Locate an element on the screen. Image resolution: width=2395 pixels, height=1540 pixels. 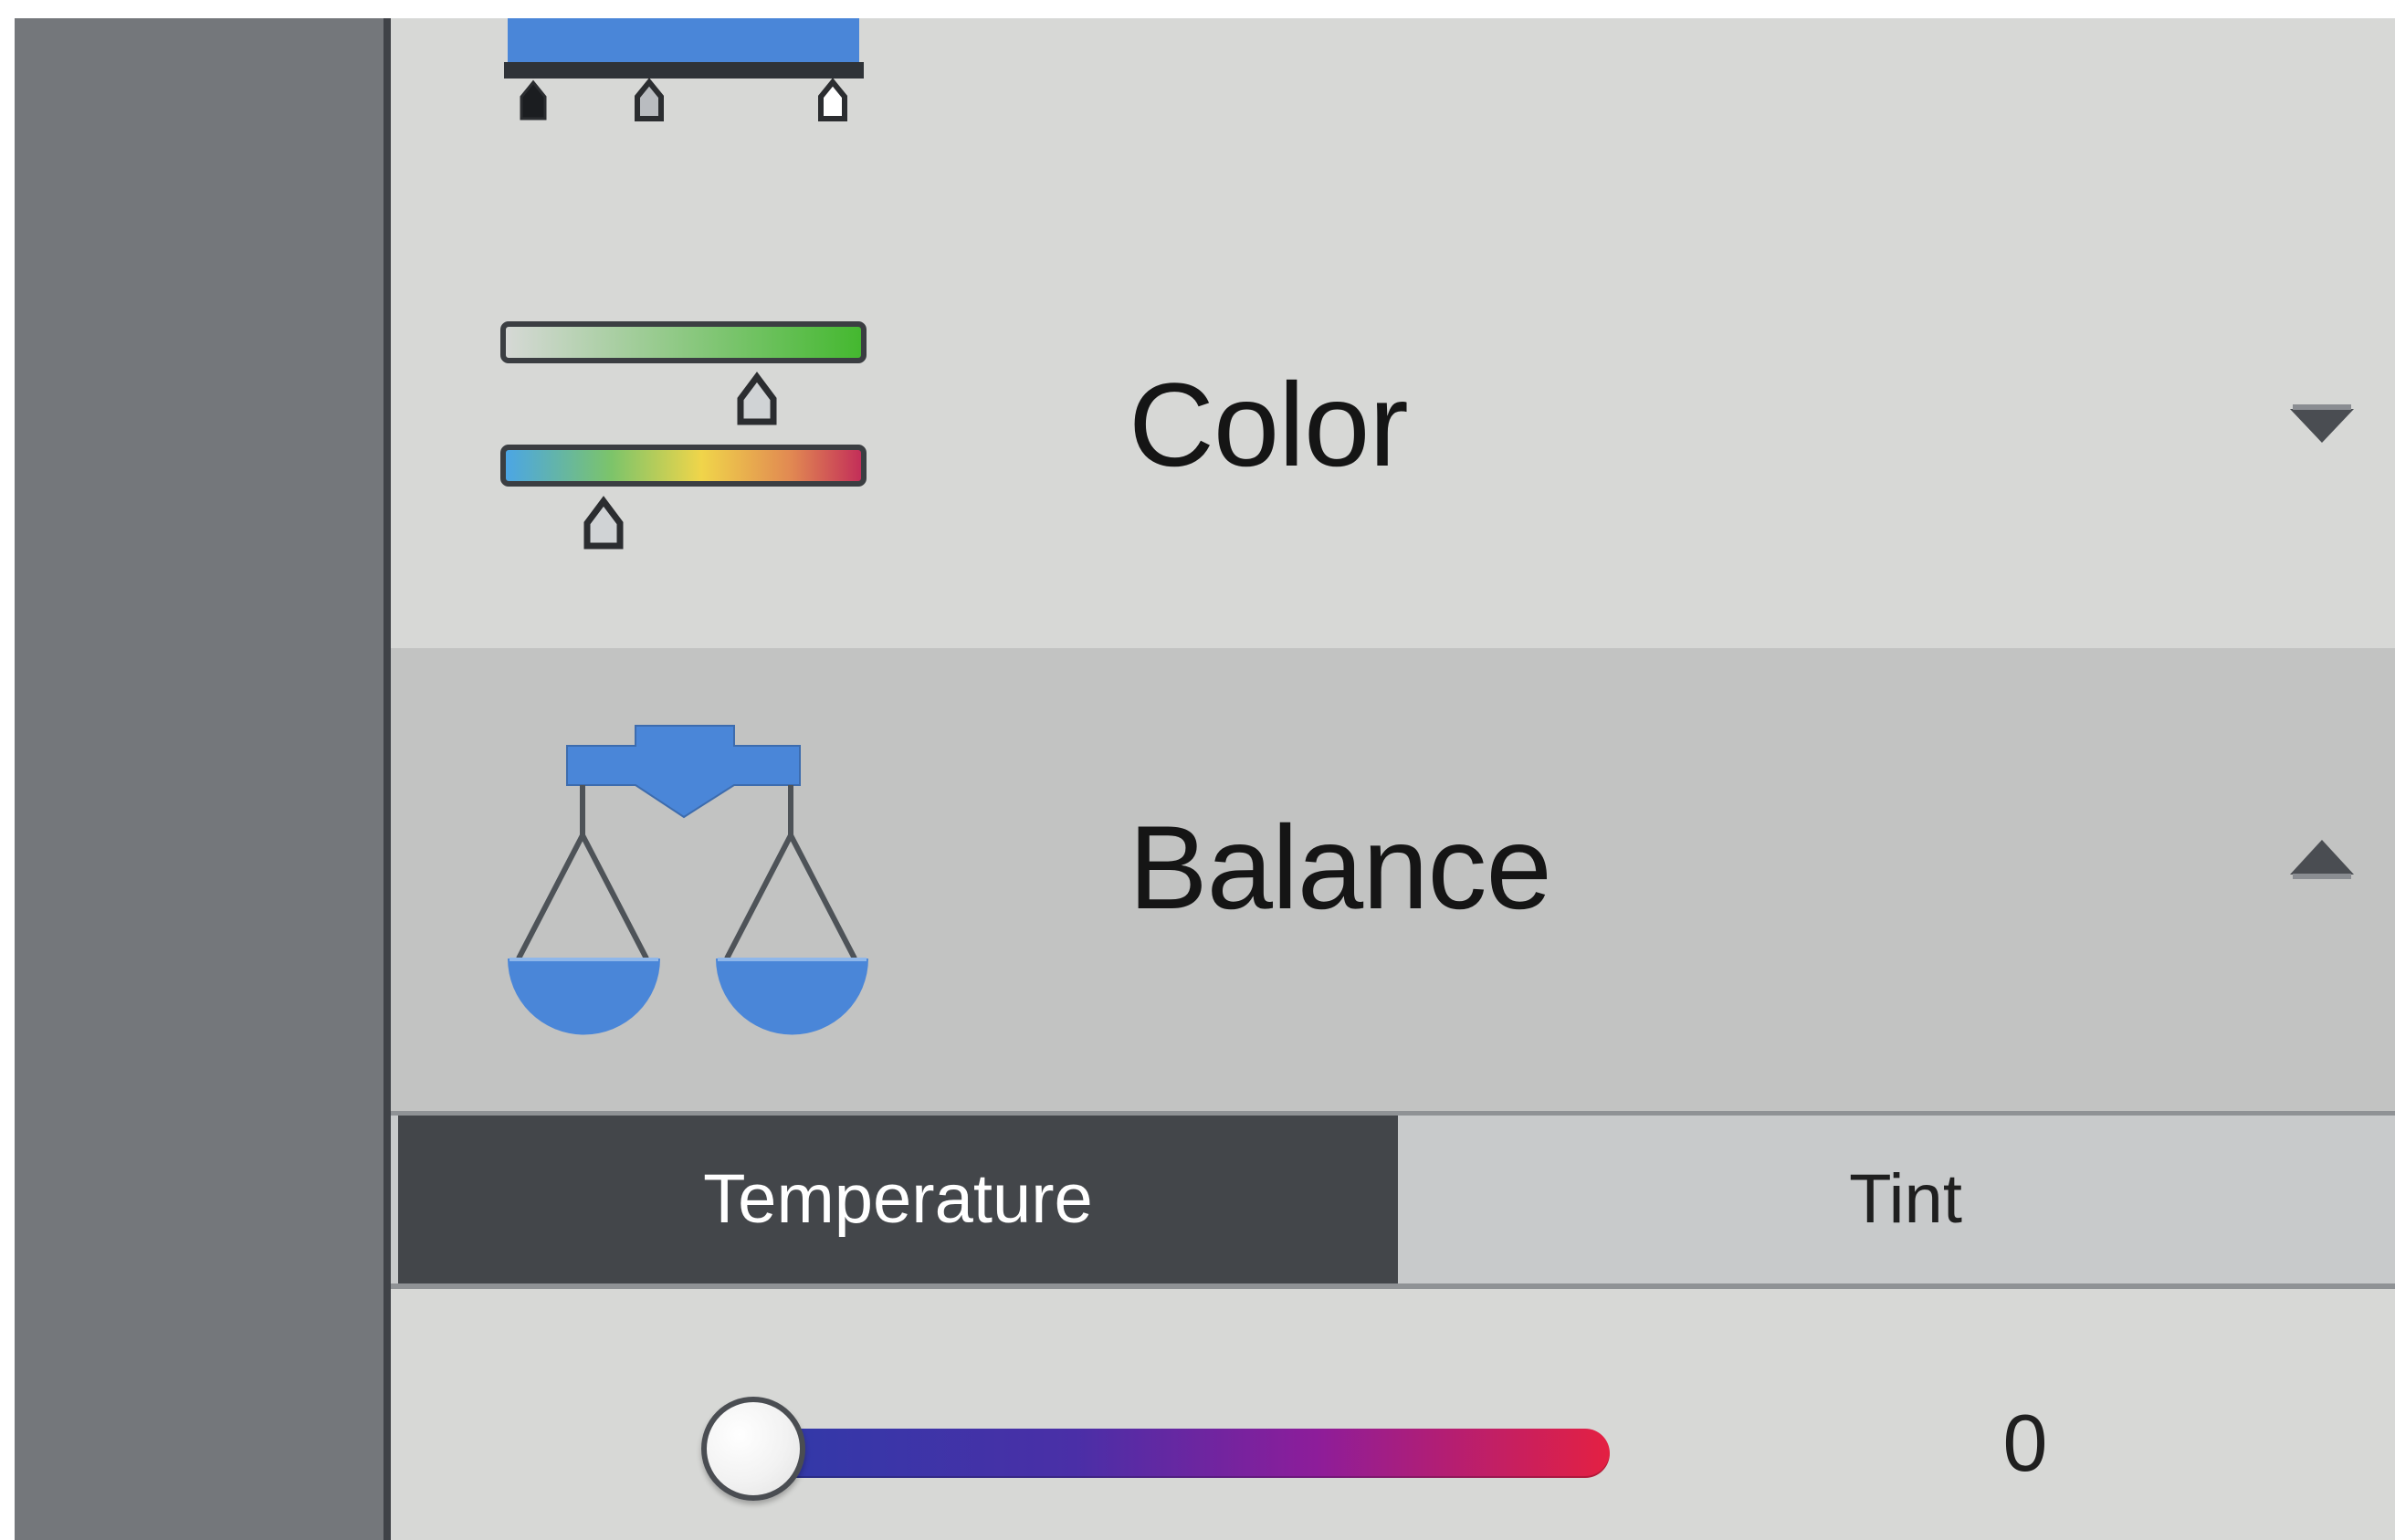
temperature-slider-track is located at coordinates (1165, 1453).